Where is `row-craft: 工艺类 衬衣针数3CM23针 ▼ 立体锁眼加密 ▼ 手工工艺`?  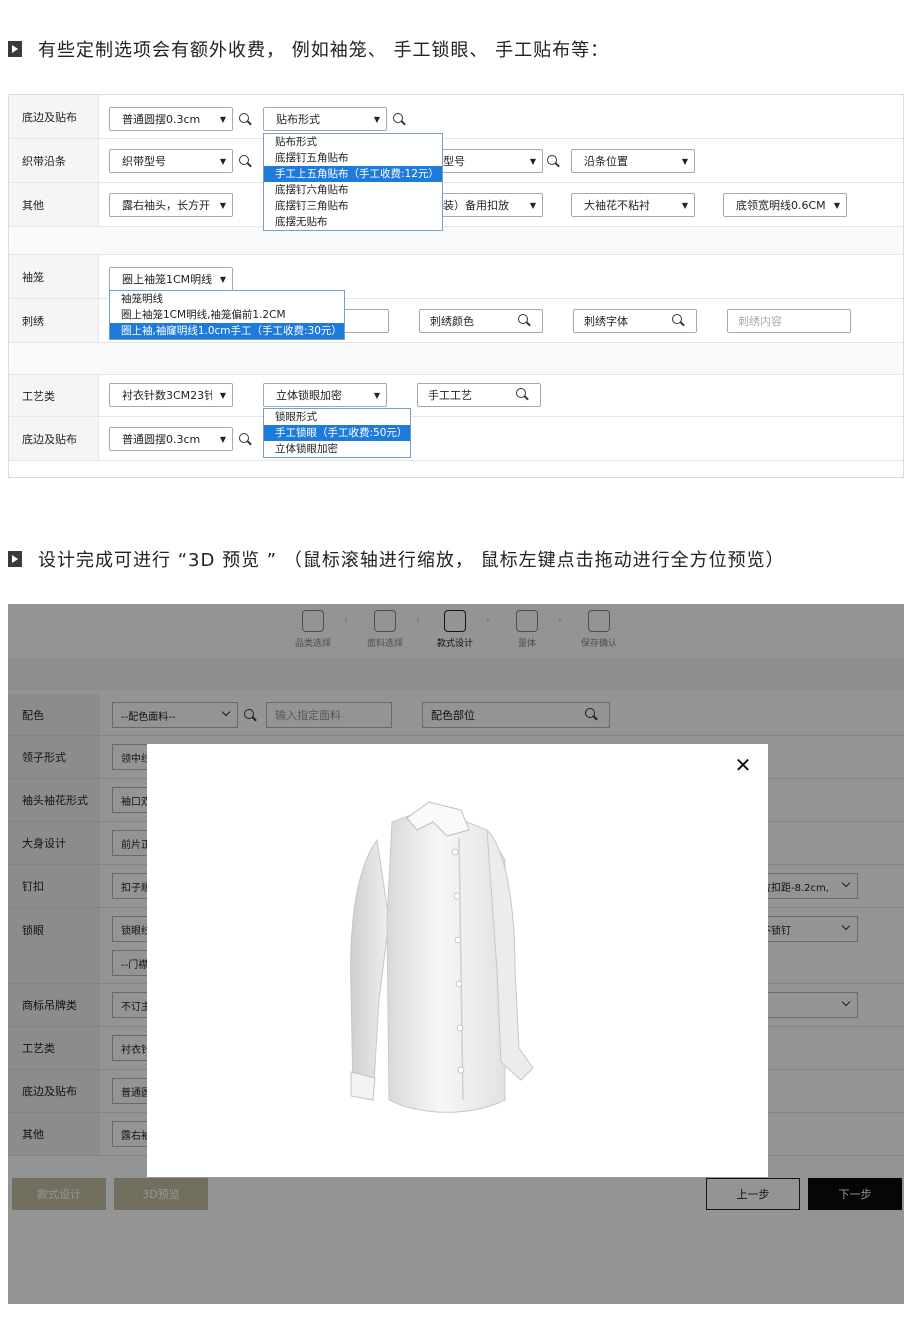
row-craft: 工艺类 衬衣针数3CM23针 ▼ 立体锁眼加密 ▼ 手工工艺 is located at coordinates (456, 396).